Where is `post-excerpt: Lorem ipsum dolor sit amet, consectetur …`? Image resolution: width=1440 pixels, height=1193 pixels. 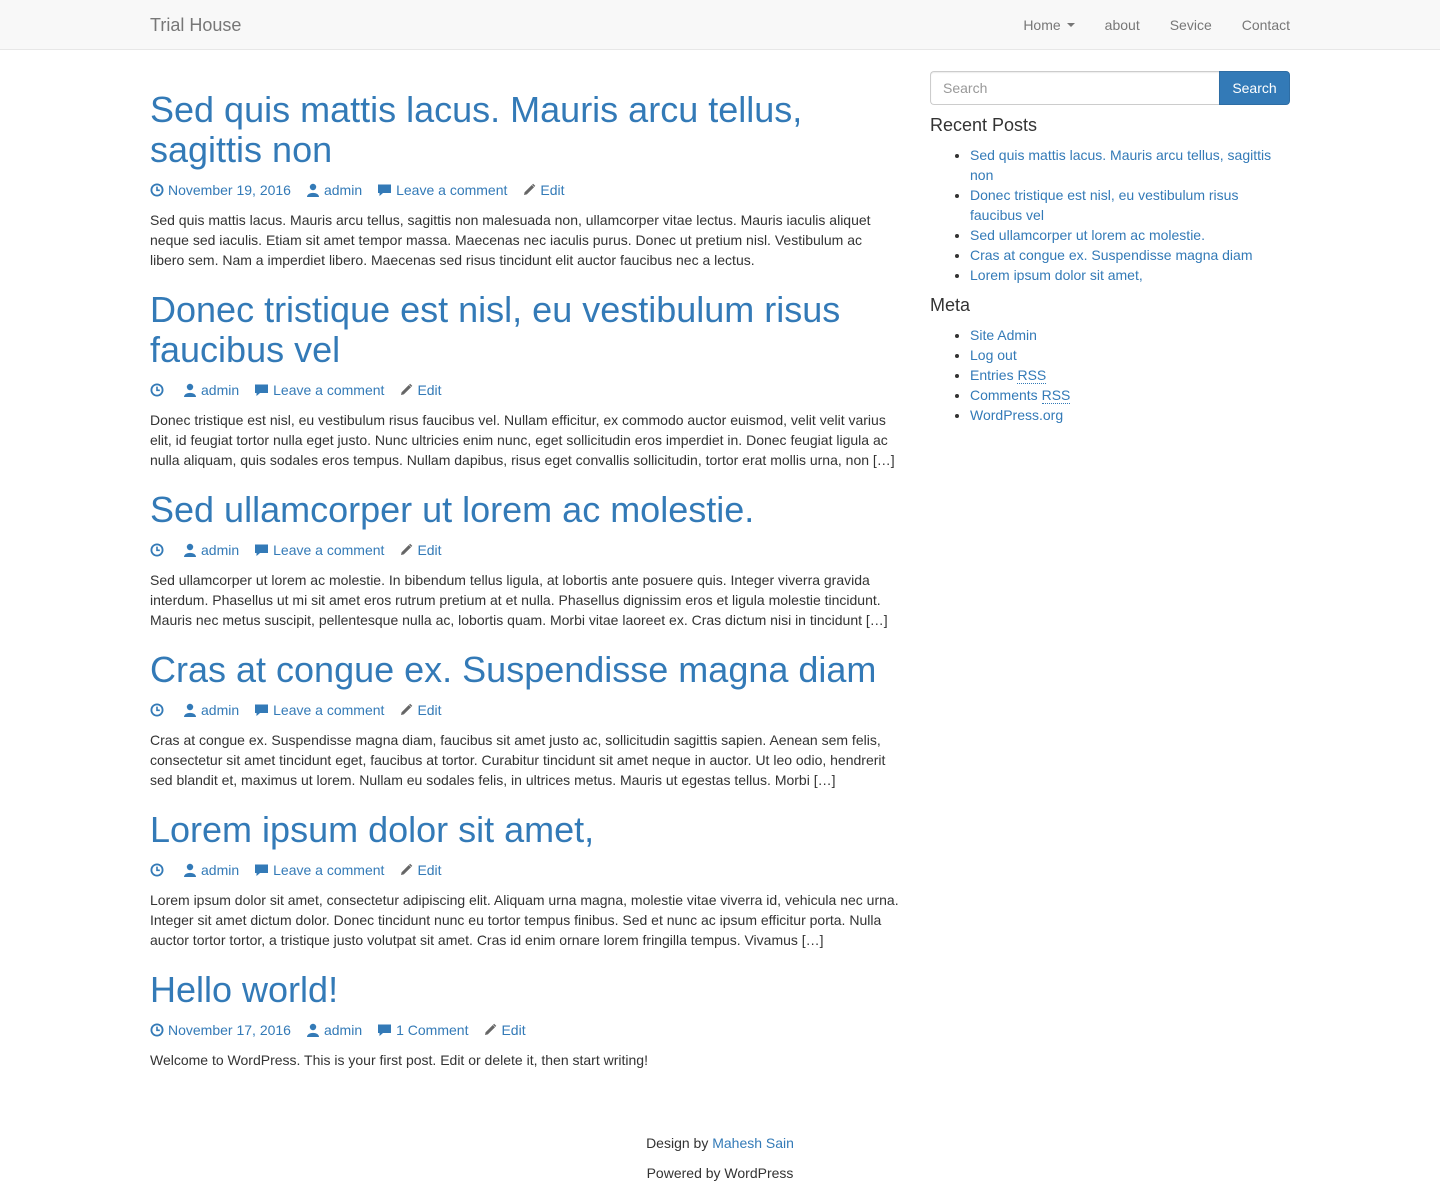
post-excerpt: Lorem ipsum dolor sit amet, consectetur … is located at coordinates (524, 920).